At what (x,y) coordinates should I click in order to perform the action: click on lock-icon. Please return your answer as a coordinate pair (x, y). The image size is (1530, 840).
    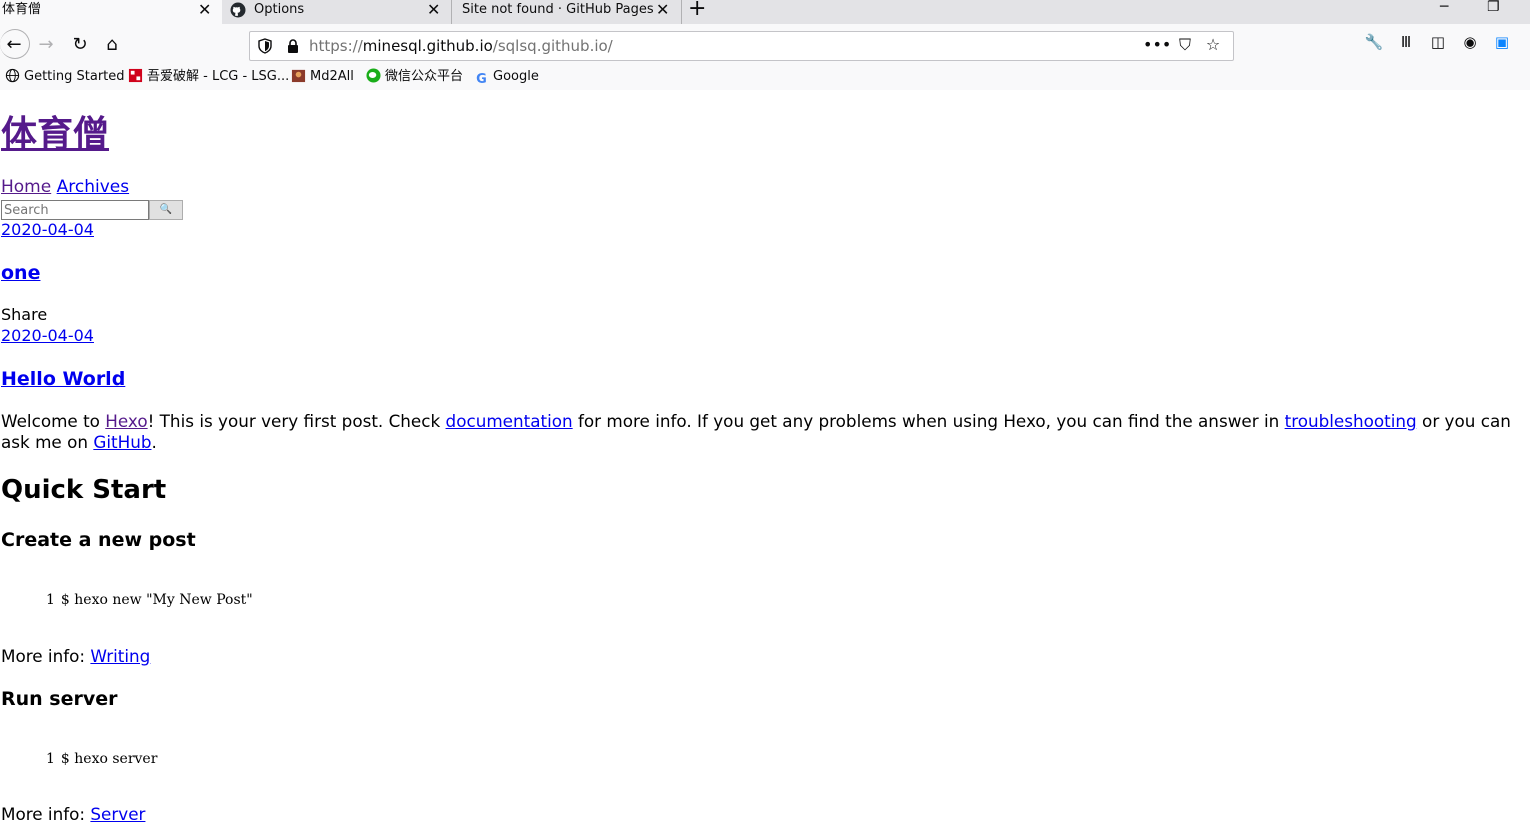
    Looking at the image, I should click on (293, 46).